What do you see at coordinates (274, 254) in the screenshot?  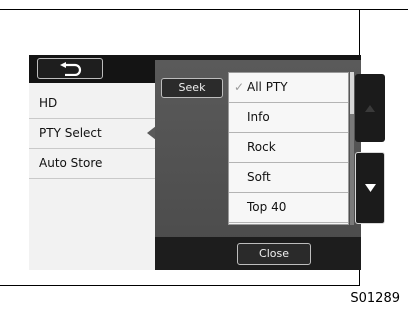 I see `close-button: Close` at bounding box center [274, 254].